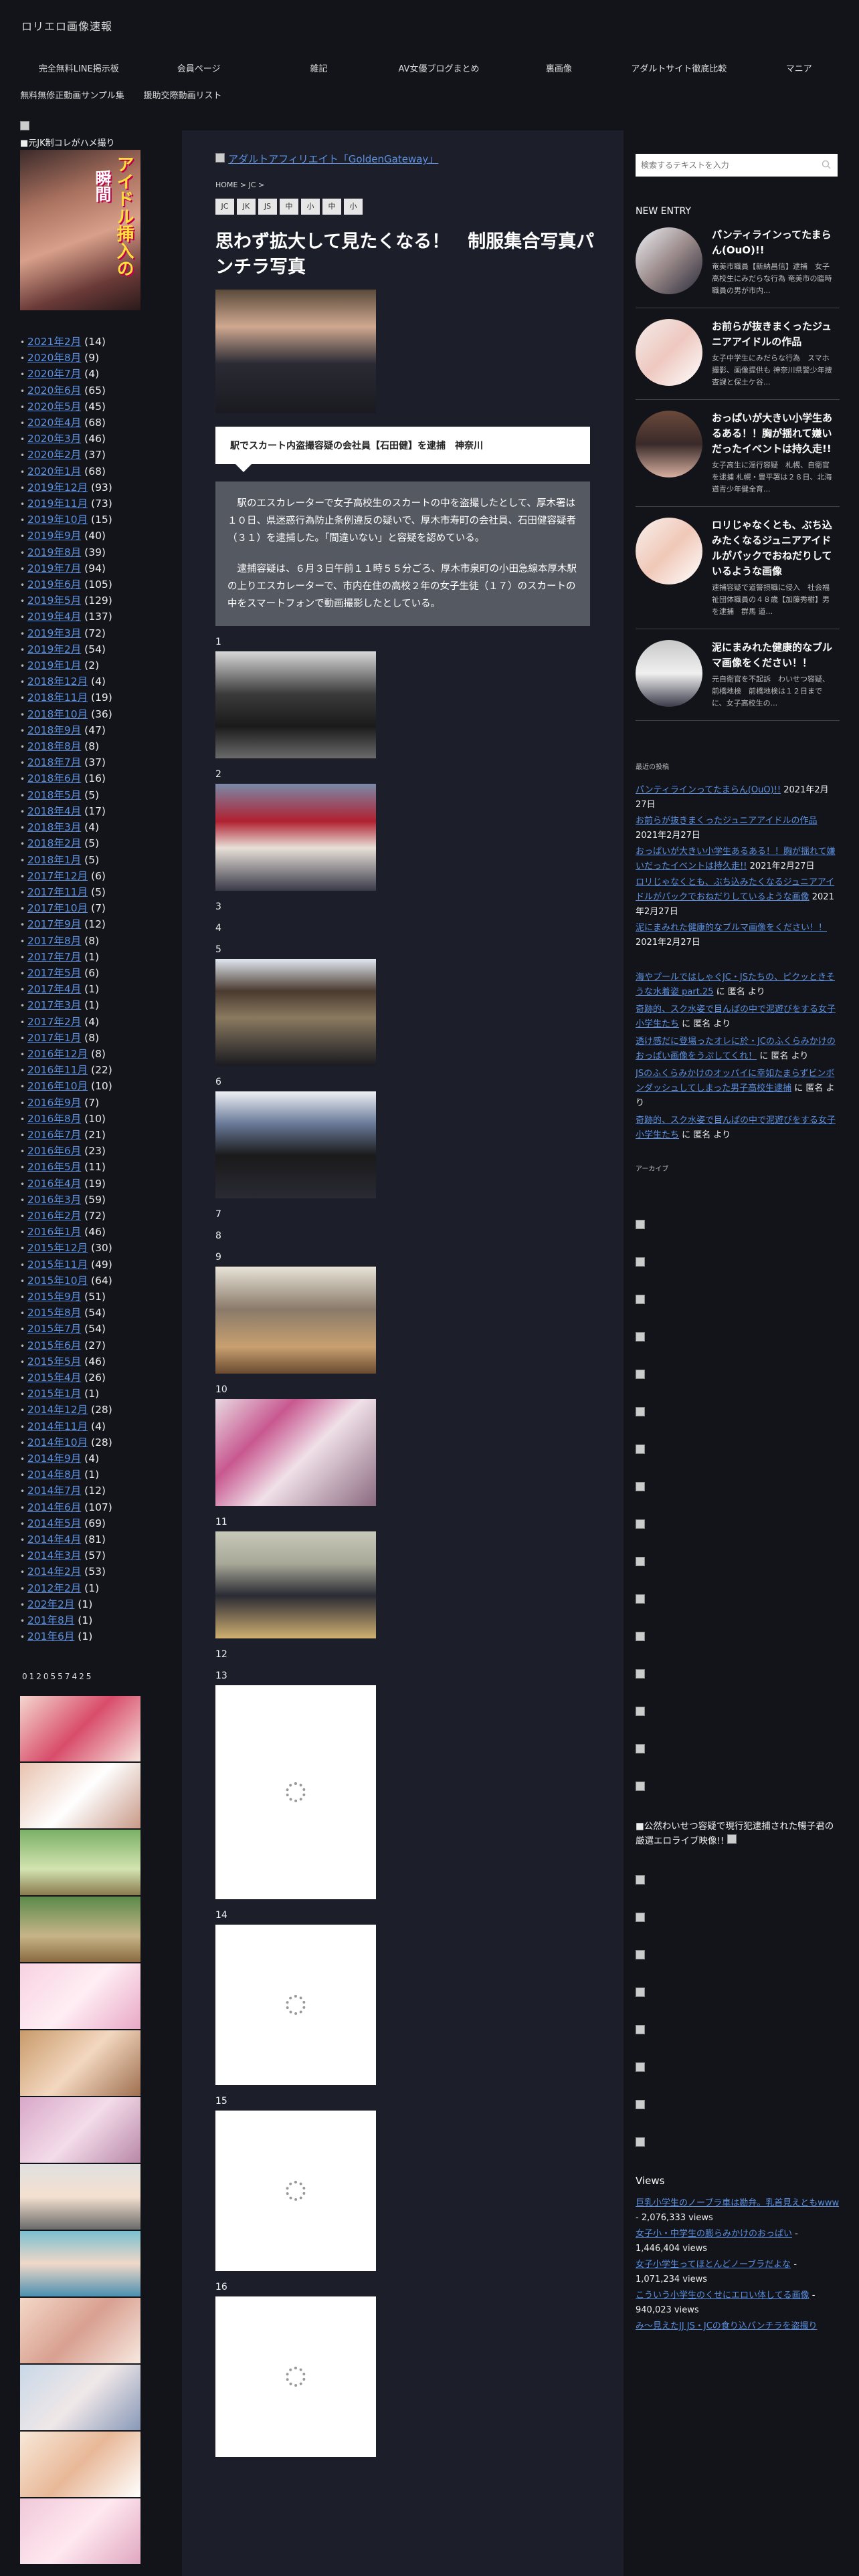 Image resolution: width=859 pixels, height=2576 pixels. Describe the element at coordinates (66, 25) in the screenshot. I see `site-title: ロリエロ画像速報` at that location.